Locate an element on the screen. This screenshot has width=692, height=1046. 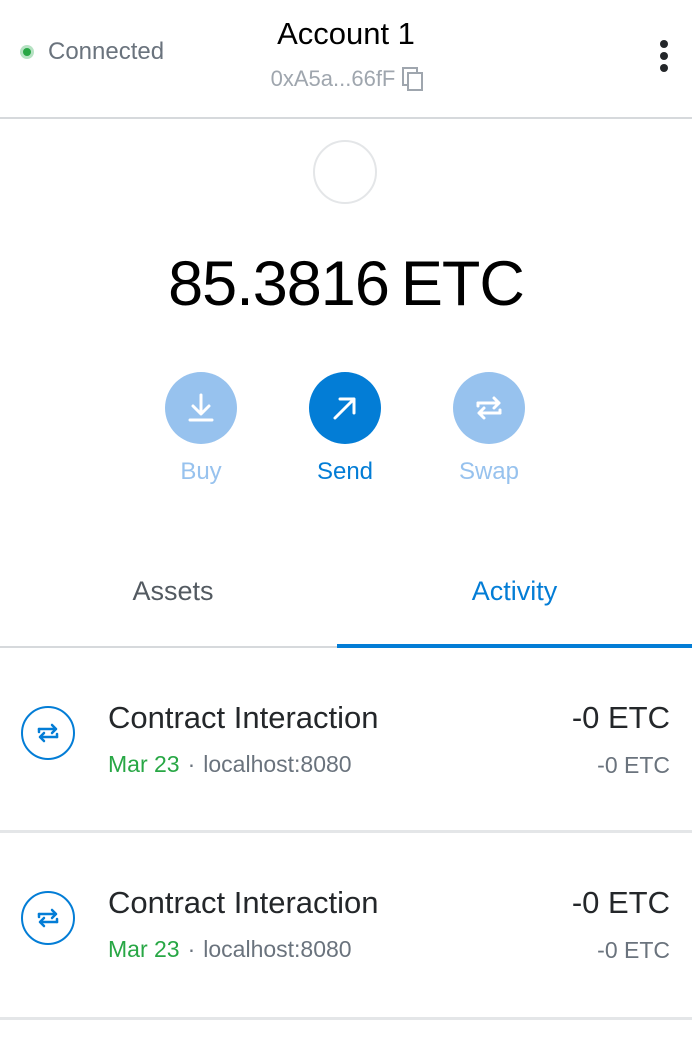
account-options-menu-icon is located at coordinates (664, 56).